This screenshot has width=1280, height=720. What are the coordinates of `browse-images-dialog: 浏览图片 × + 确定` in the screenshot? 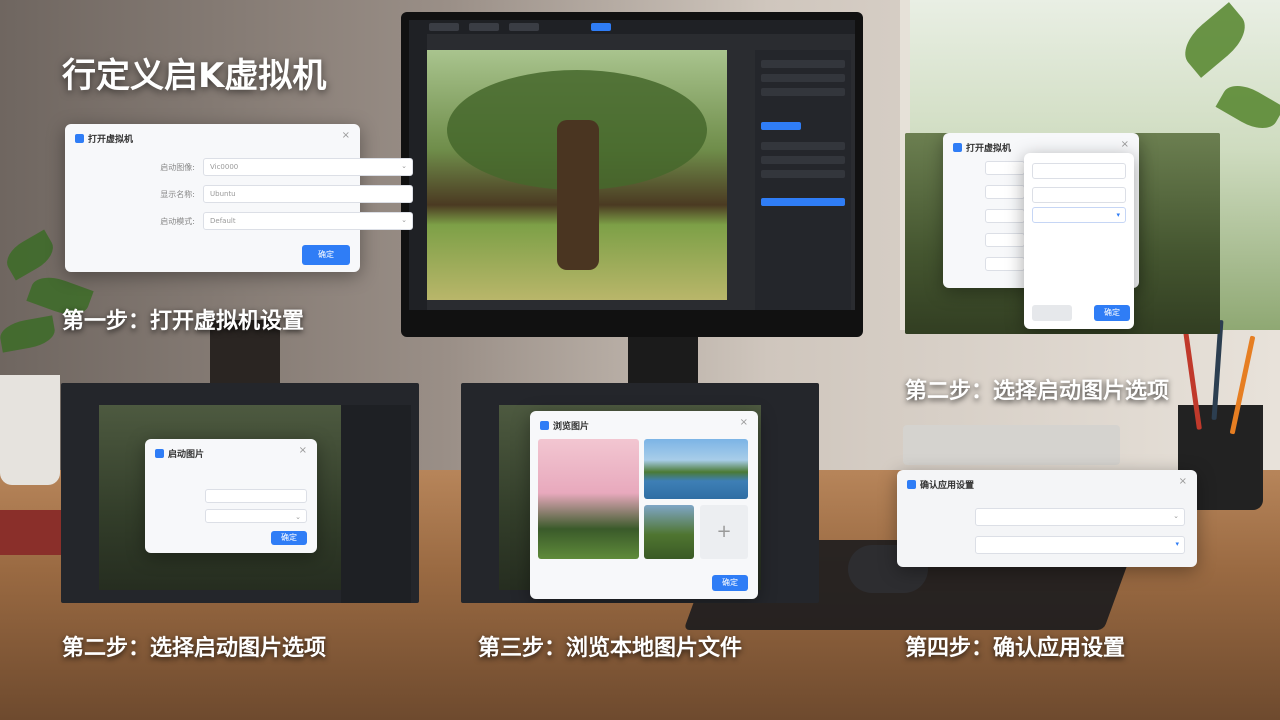 It's located at (644, 505).